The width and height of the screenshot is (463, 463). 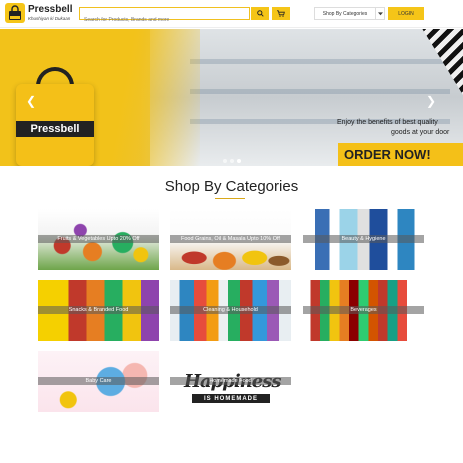 I want to click on site-logo: Pressbell Khushiyan ki Dukaan, so click(x=40, y=14).